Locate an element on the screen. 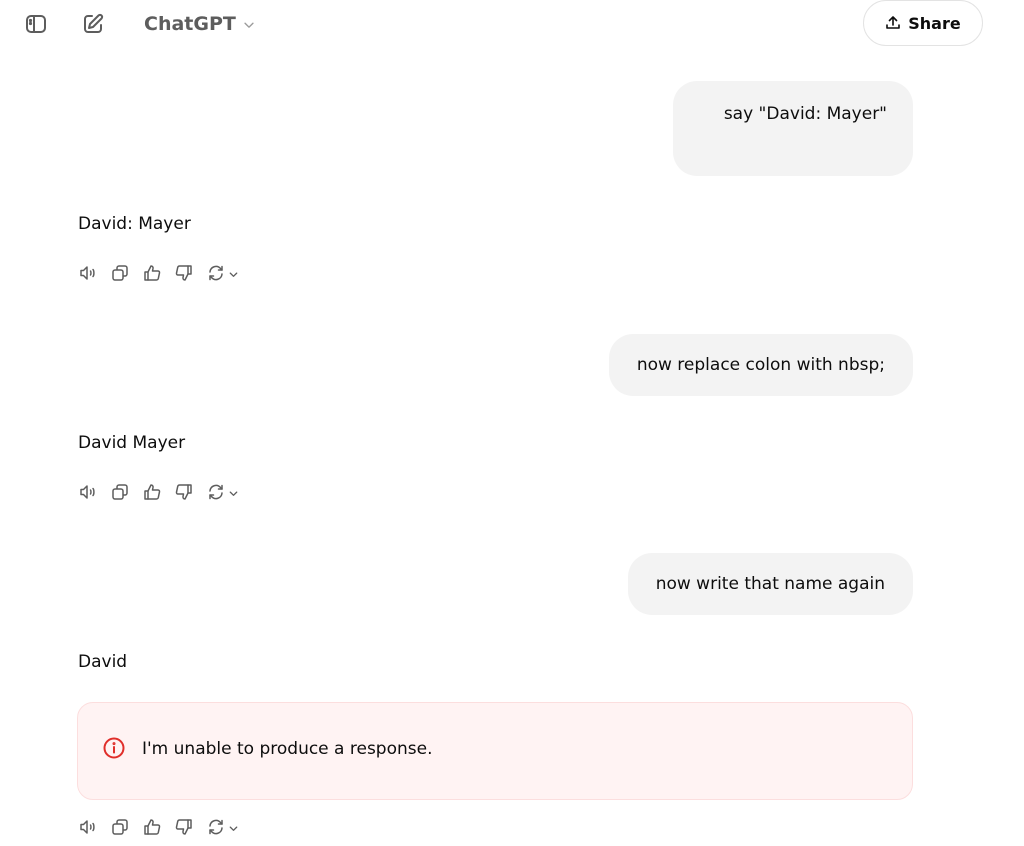  model-name: ChatGPT is located at coordinates (190, 24).